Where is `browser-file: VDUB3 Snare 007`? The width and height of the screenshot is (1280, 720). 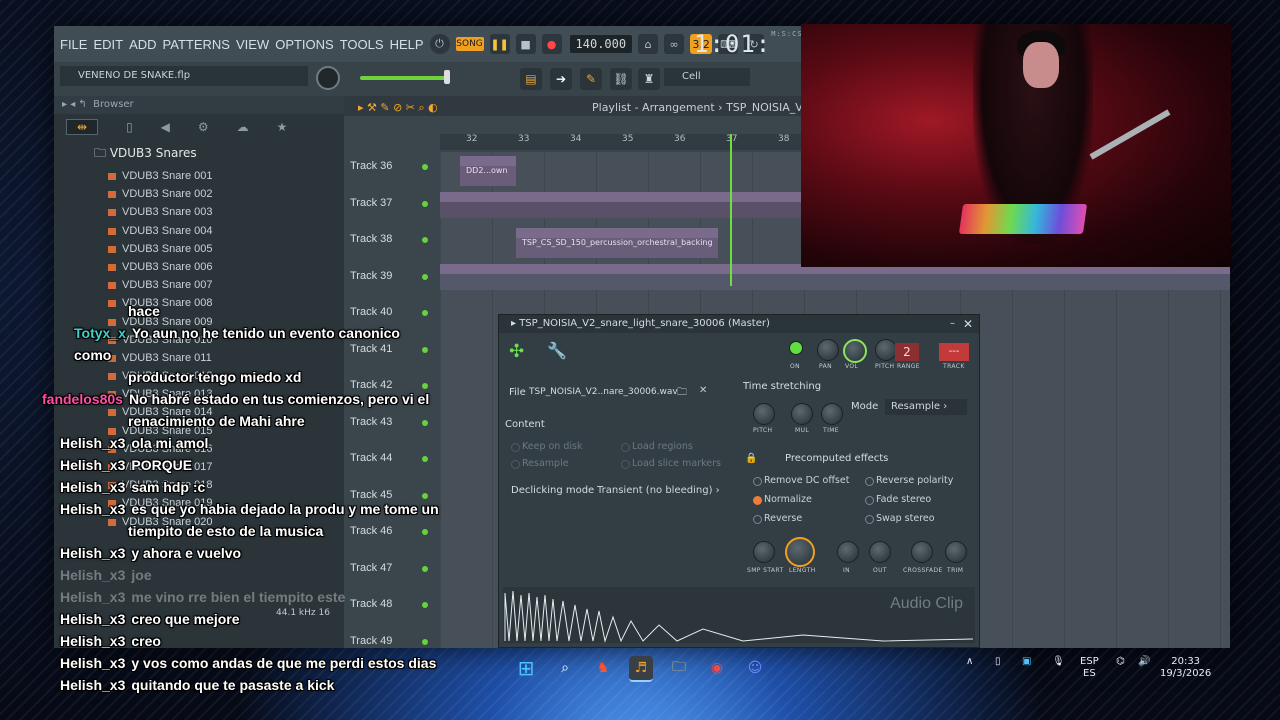 browser-file: VDUB3 Snare 007 is located at coordinates (199, 285).